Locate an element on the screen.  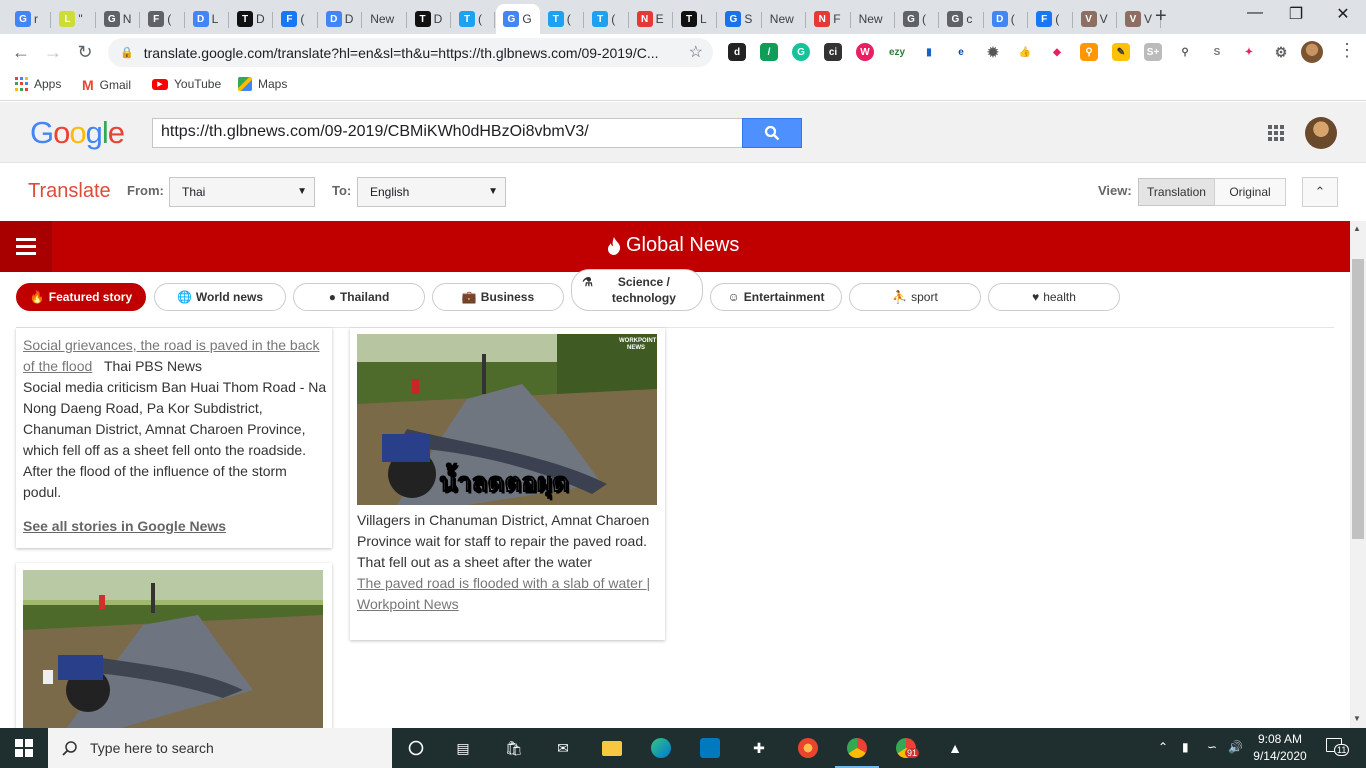
photos-icon: ▲ is located at coordinates (955, 748).